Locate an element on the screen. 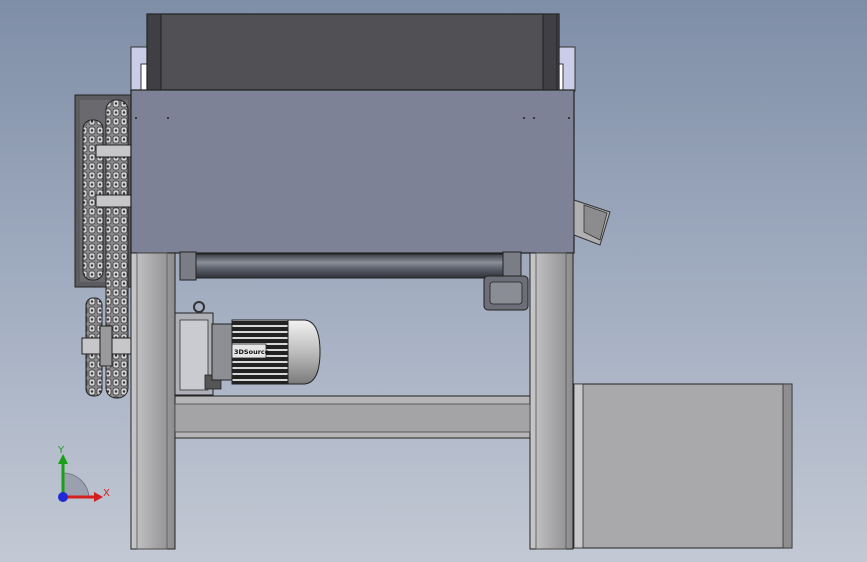 Image resolution: width=867 pixels, height=562 pixels. gear-motor: 3DSource is located at coordinates (247, 348).